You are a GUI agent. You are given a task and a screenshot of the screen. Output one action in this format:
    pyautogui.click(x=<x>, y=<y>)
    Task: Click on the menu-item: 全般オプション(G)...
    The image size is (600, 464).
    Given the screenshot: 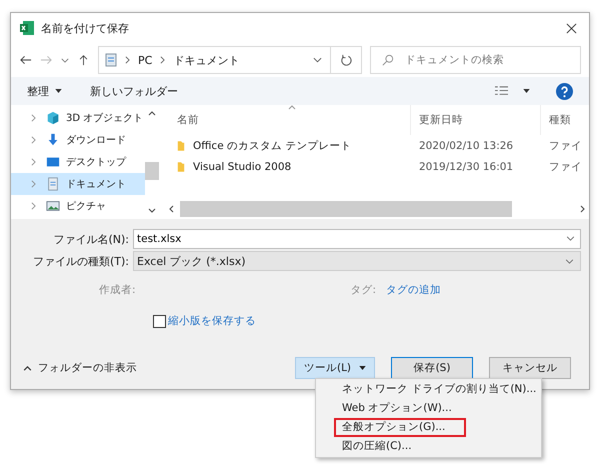 What is the action you would take?
    pyautogui.click(x=400, y=427)
    